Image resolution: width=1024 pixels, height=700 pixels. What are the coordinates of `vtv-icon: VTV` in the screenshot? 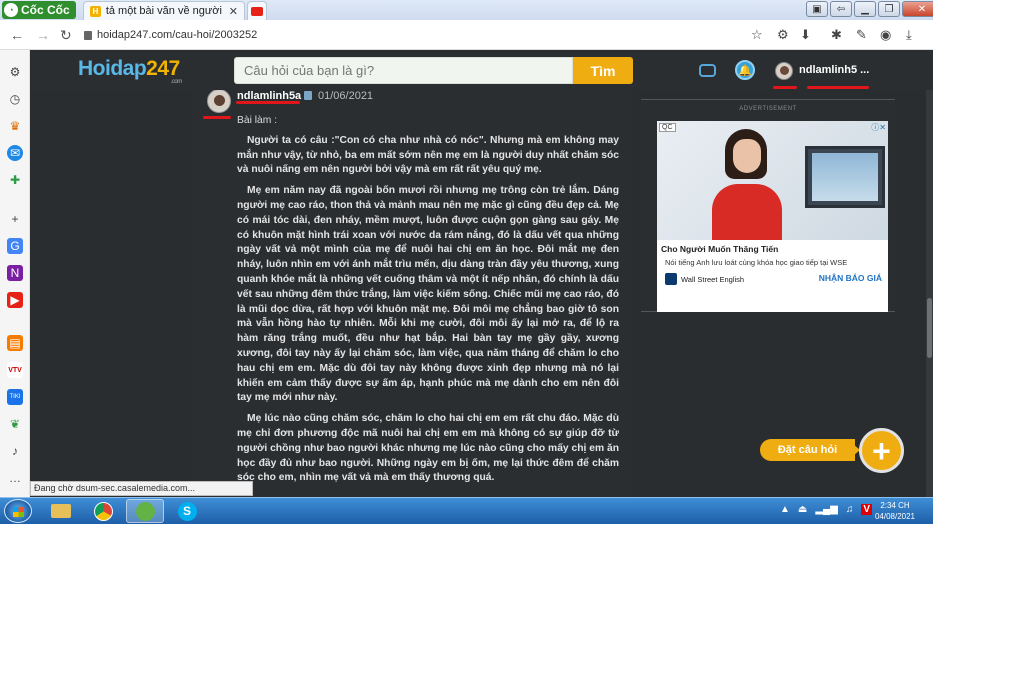 It's located at (15, 370).